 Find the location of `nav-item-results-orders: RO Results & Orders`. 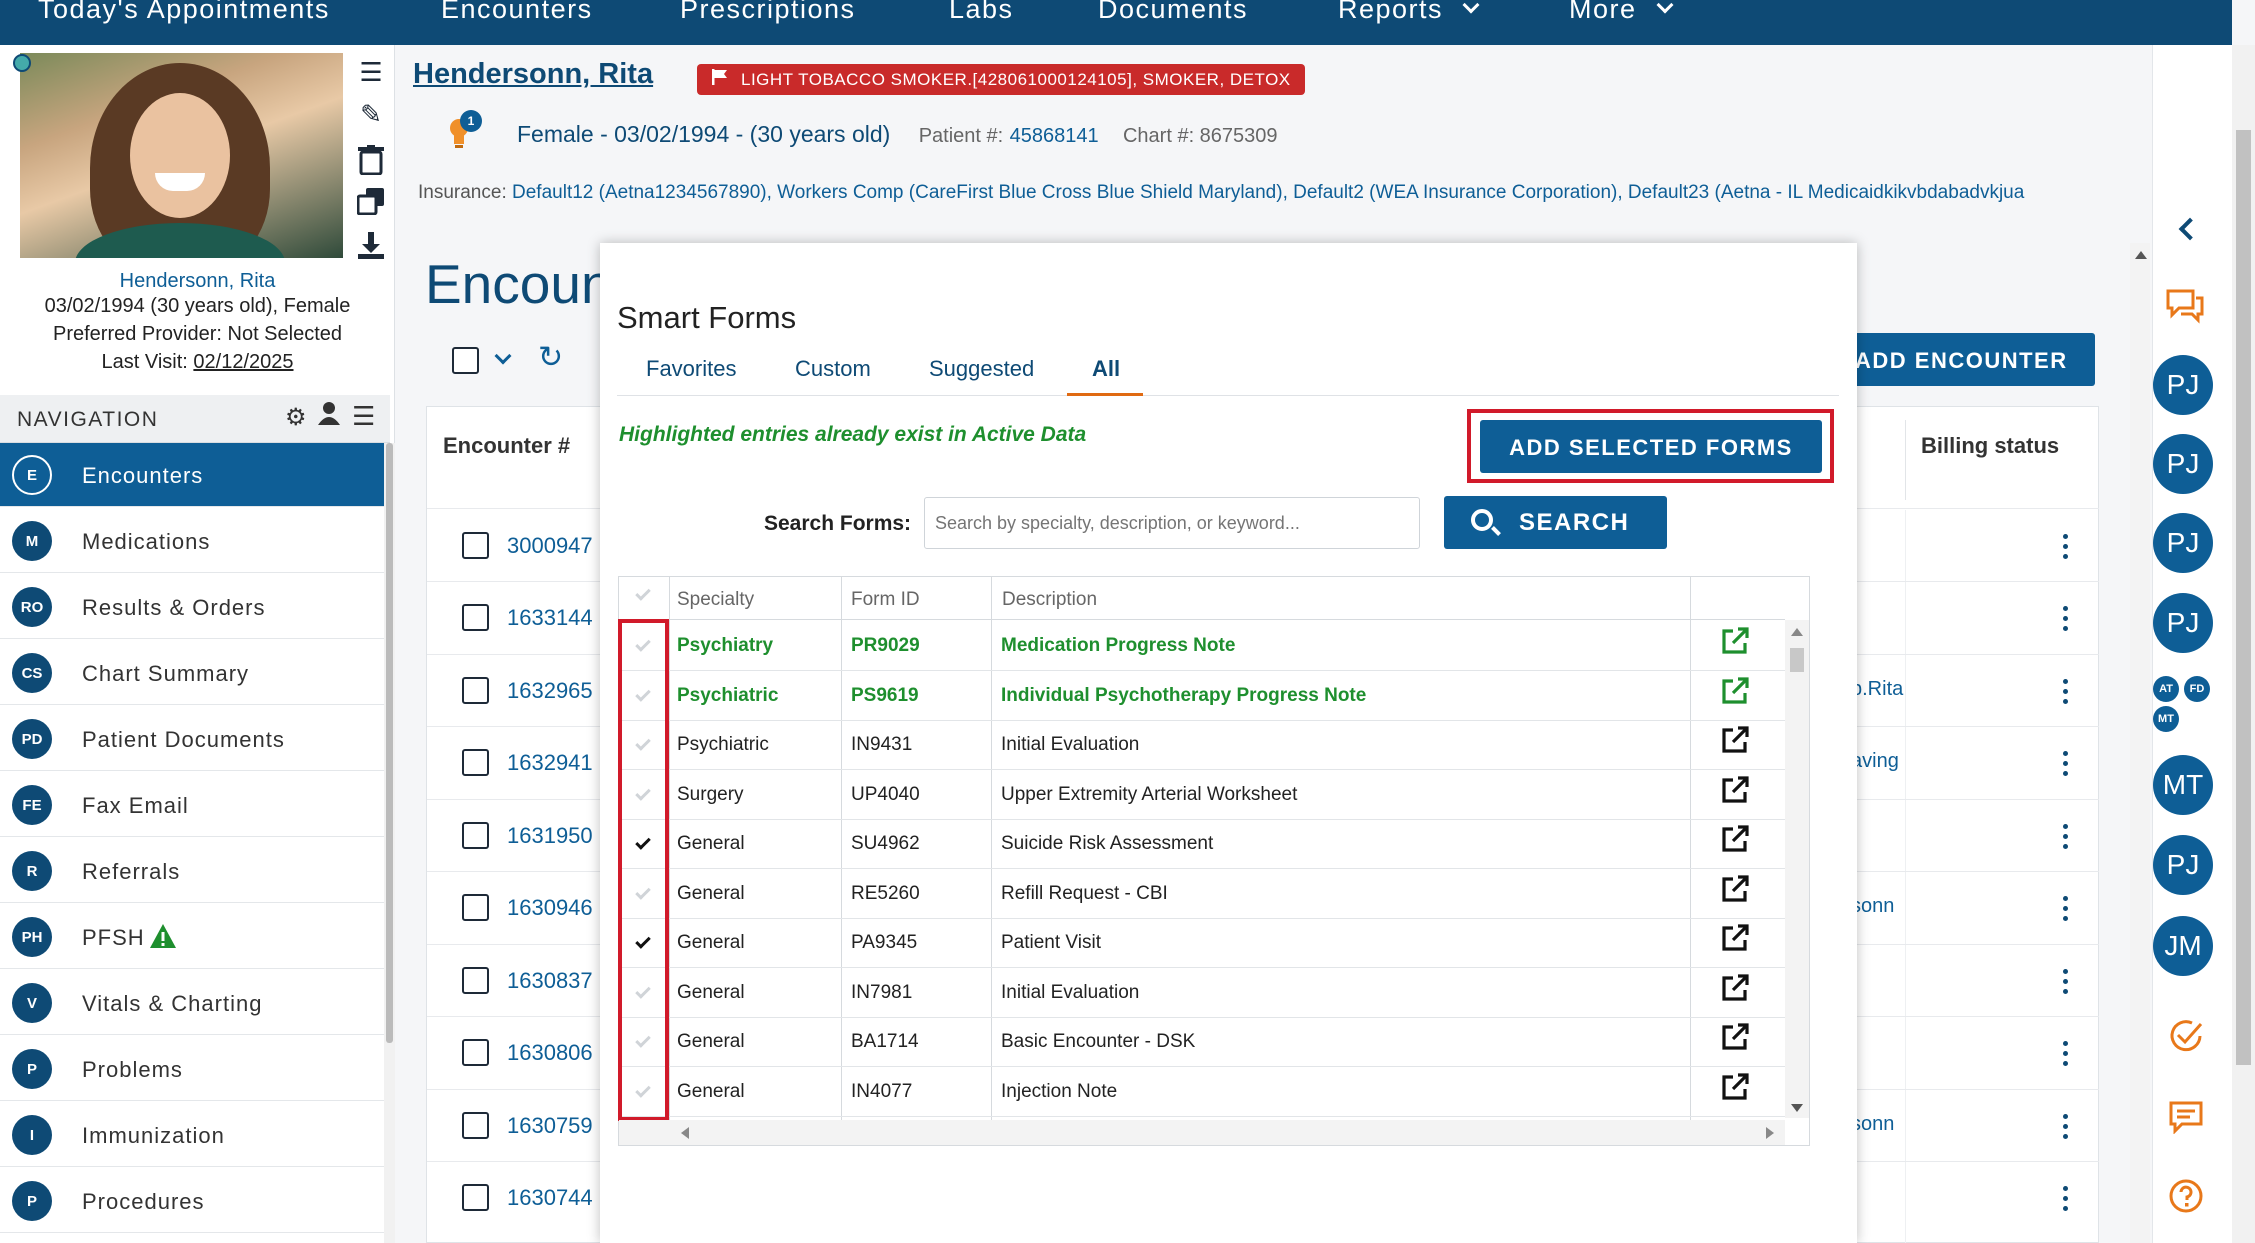

nav-item-results-orders: RO Results & Orders is located at coordinates (192, 607).